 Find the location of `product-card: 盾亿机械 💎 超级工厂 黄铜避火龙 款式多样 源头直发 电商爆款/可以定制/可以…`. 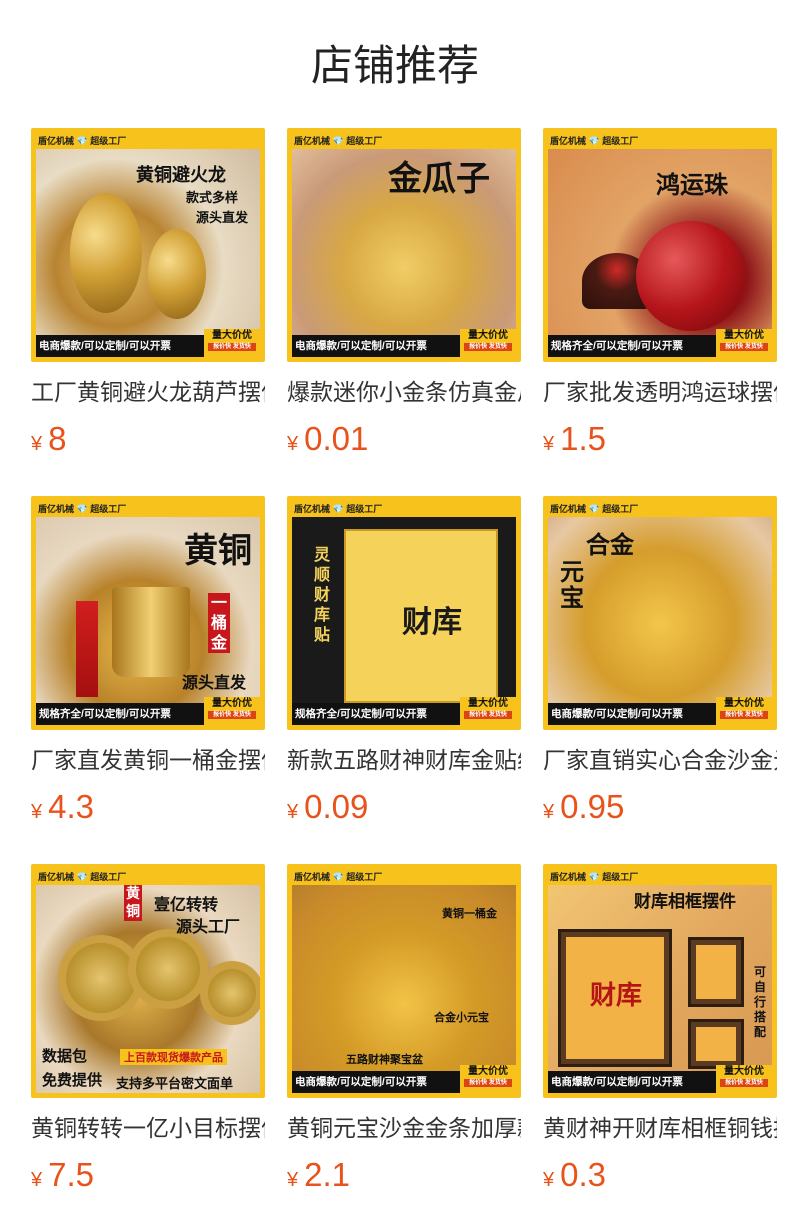

product-card: 盾亿机械 💎 超级工厂 黄铜避火龙 款式多样 源头直发 电商爆款/可以定制/可以… is located at coordinates (148, 312).